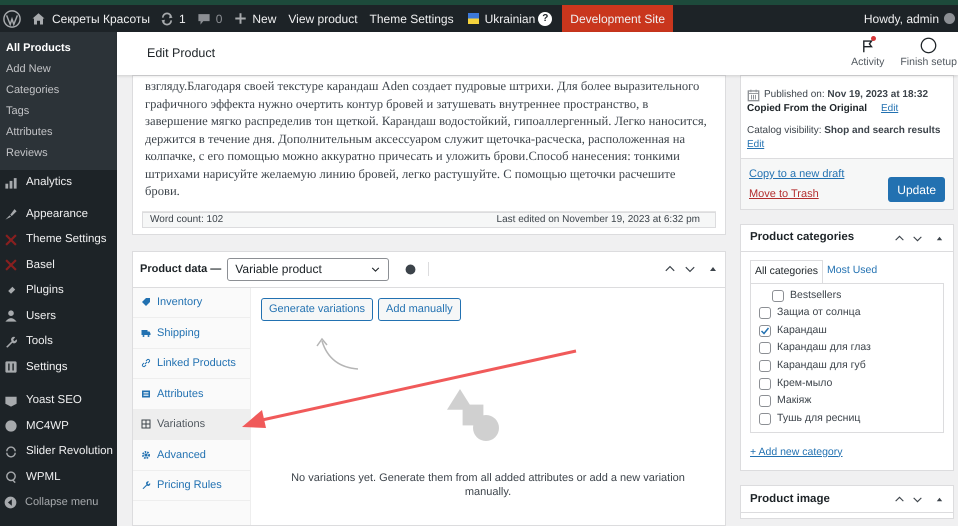  Describe the element at coordinates (146, 302) in the screenshot. I see `tag-icon` at that location.